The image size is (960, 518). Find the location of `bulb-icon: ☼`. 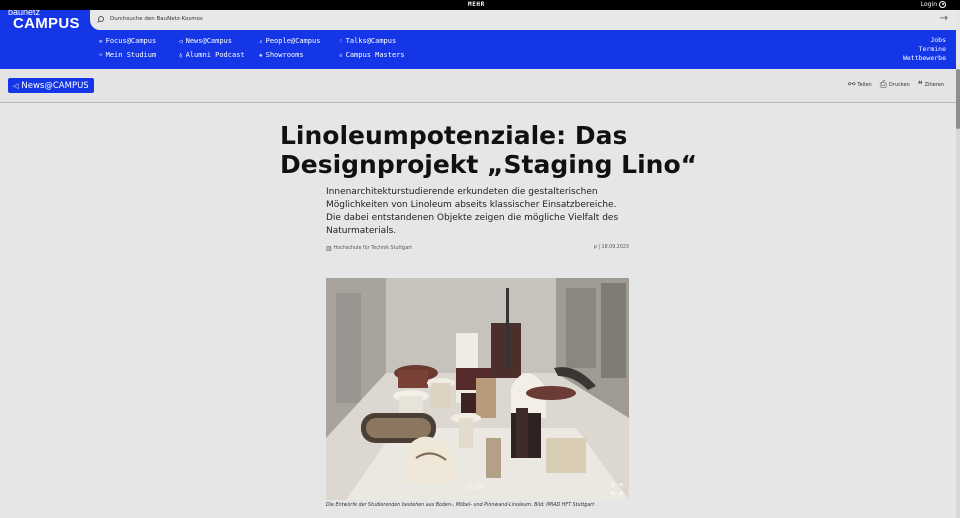

bulb-icon: ☼ is located at coordinates (101, 55).